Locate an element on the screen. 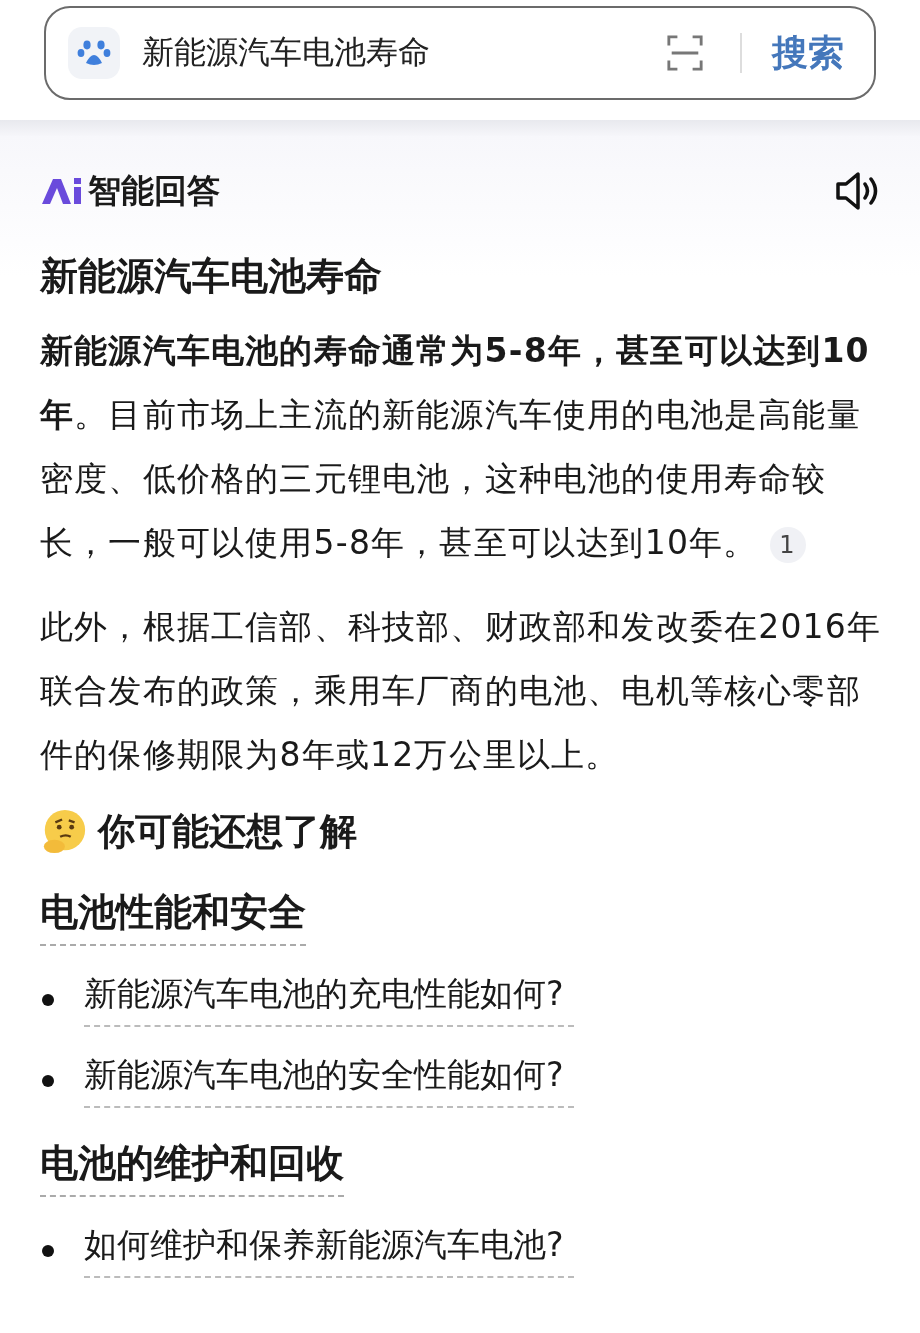 The image size is (920, 1333). answer-label: 智能回答 is located at coordinates (154, 190).